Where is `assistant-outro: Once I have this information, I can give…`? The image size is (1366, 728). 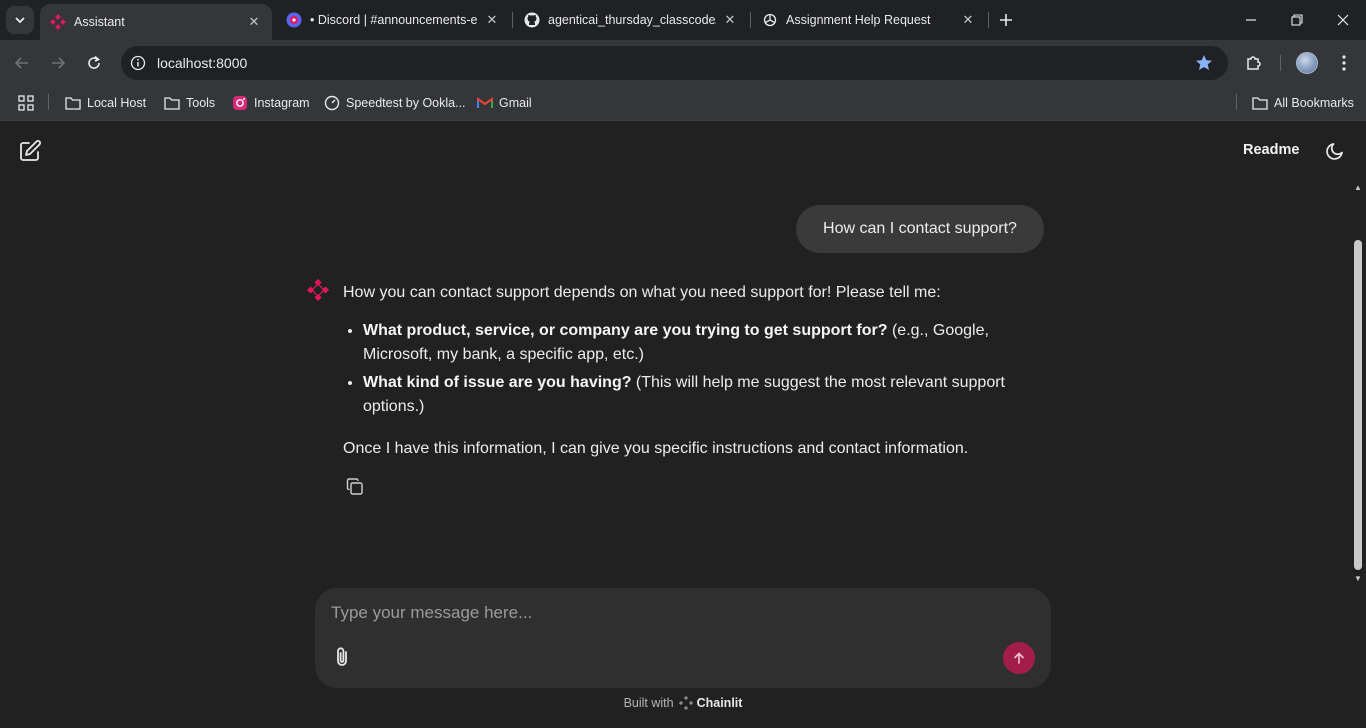
assistant-outro: Once I have this information, I can give… is located at coordinates (656, 448).